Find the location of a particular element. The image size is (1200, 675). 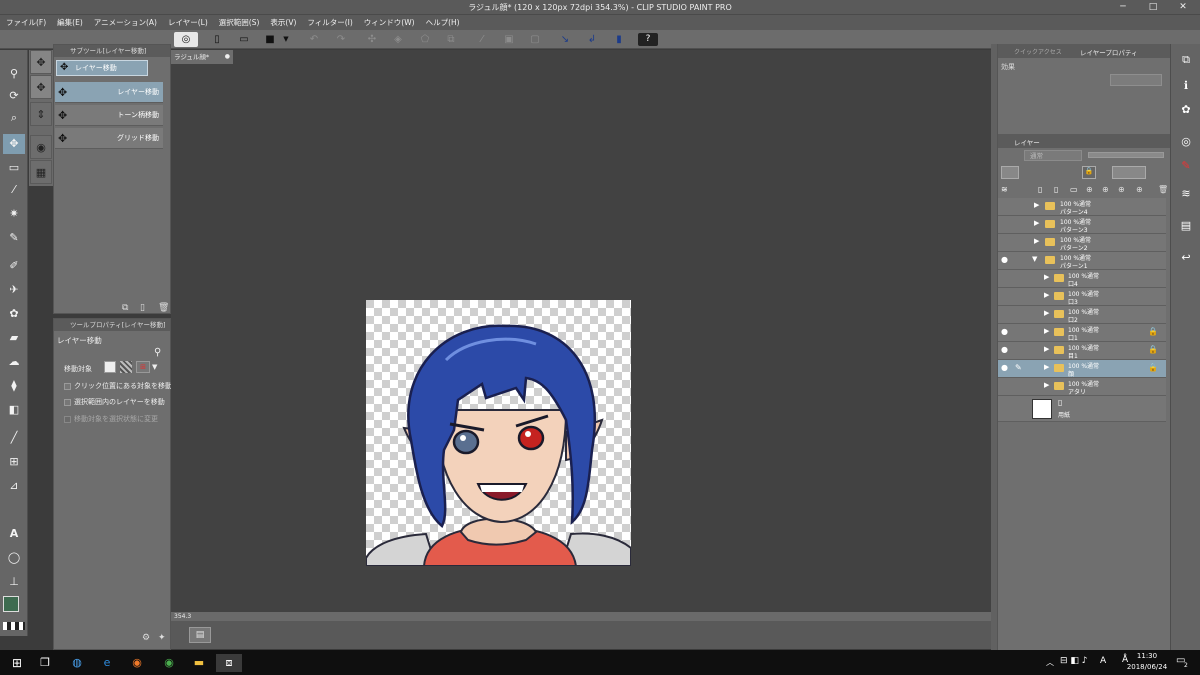

edge-icon: e is located at coordinates (107, 663).